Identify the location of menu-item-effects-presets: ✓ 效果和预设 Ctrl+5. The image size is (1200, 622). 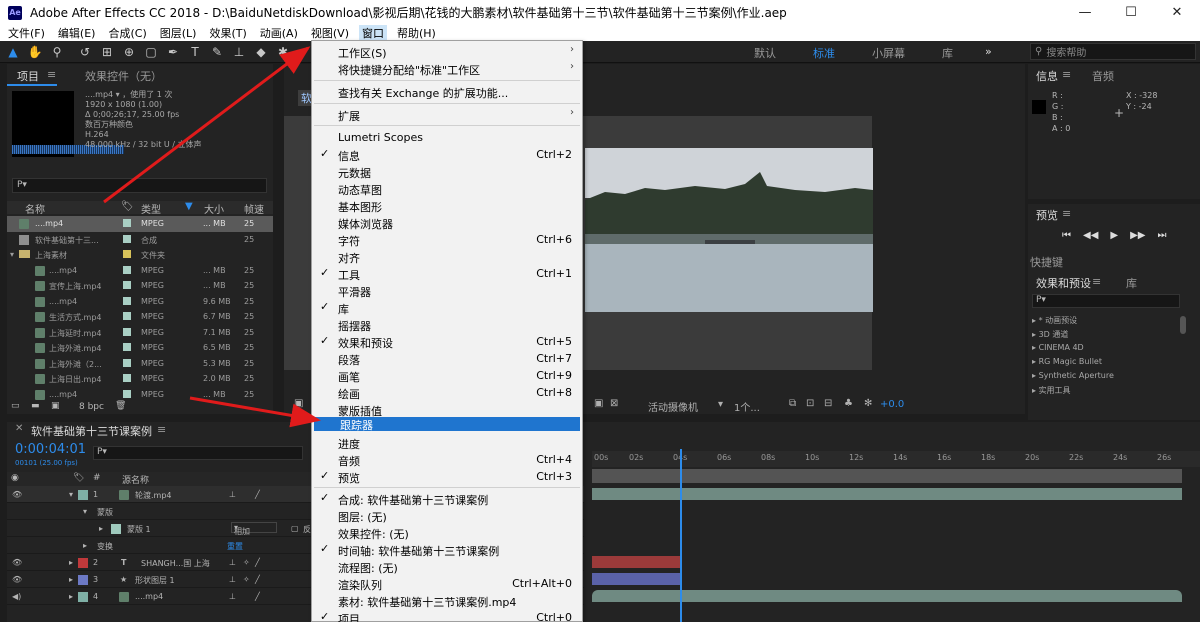
(447, 341).